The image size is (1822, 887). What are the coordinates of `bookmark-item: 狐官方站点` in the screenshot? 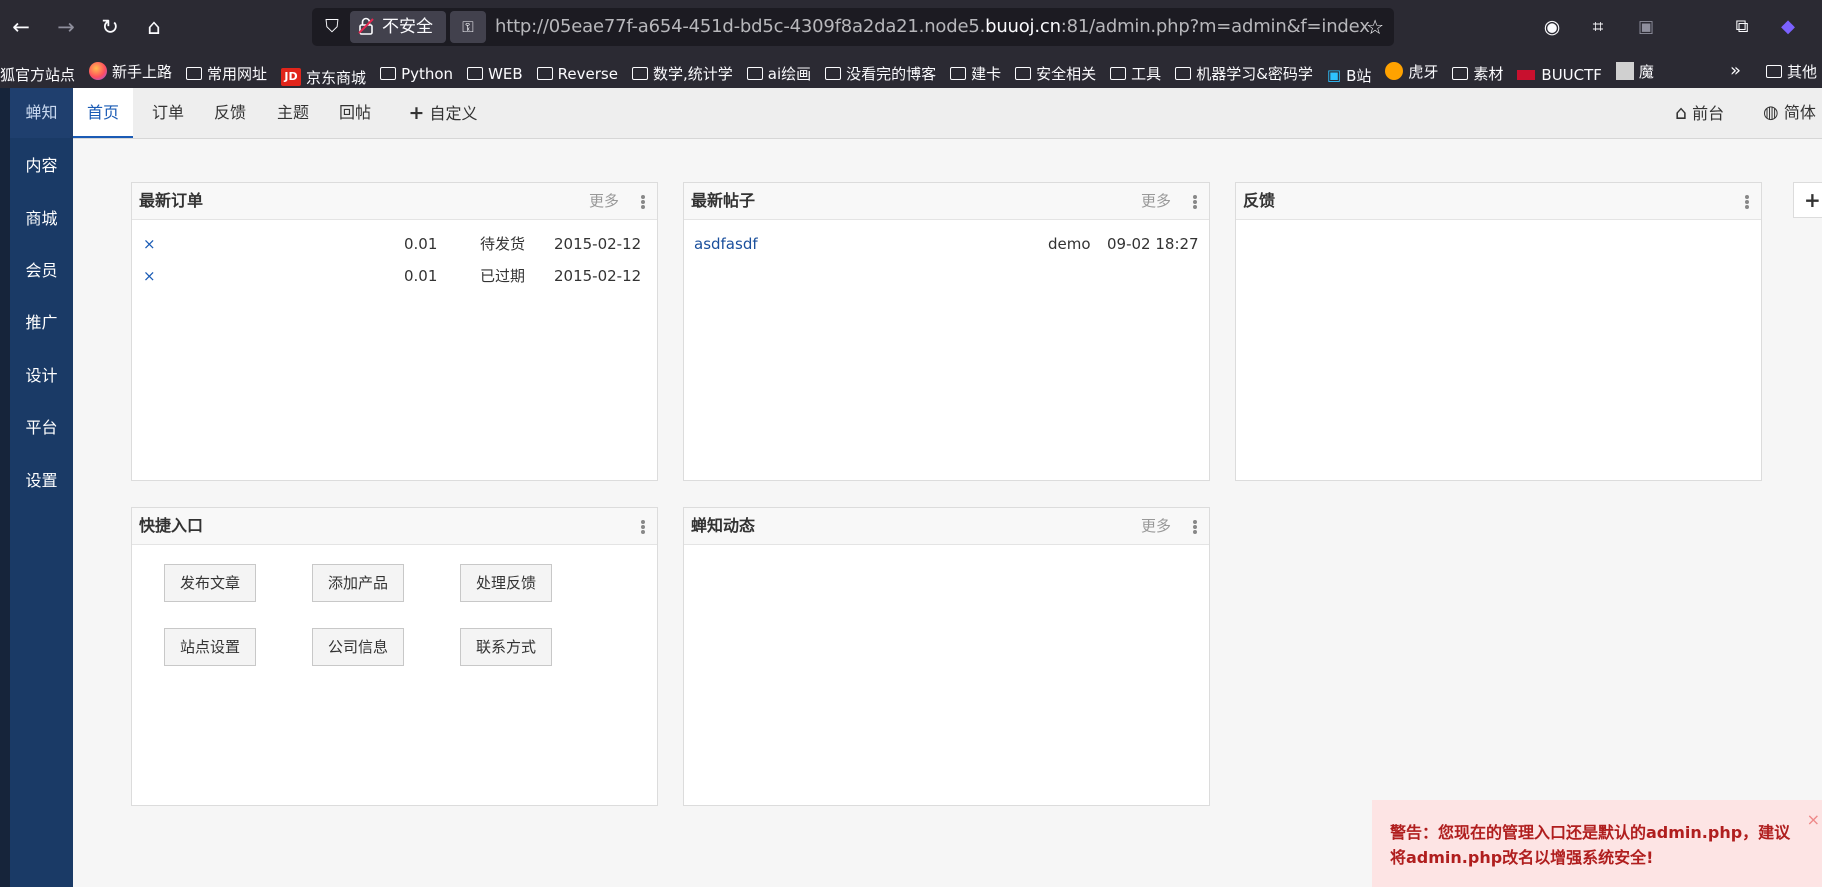 It's located at (37, 73).